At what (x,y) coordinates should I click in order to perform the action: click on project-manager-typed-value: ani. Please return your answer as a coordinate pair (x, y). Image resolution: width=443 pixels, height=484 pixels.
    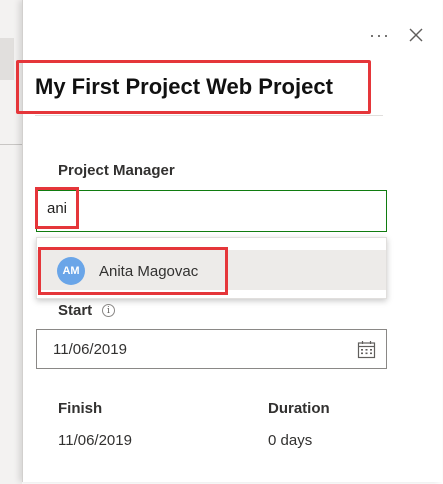
    Looking at the image, I should click on (57, 208).